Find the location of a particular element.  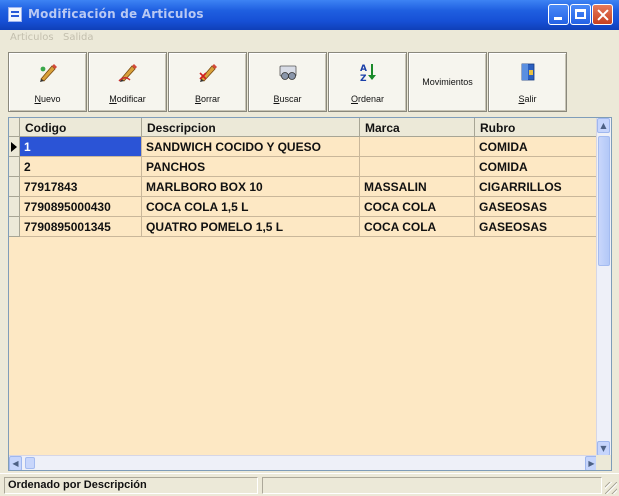

svg-text: A is located at coordinates (363, 69).